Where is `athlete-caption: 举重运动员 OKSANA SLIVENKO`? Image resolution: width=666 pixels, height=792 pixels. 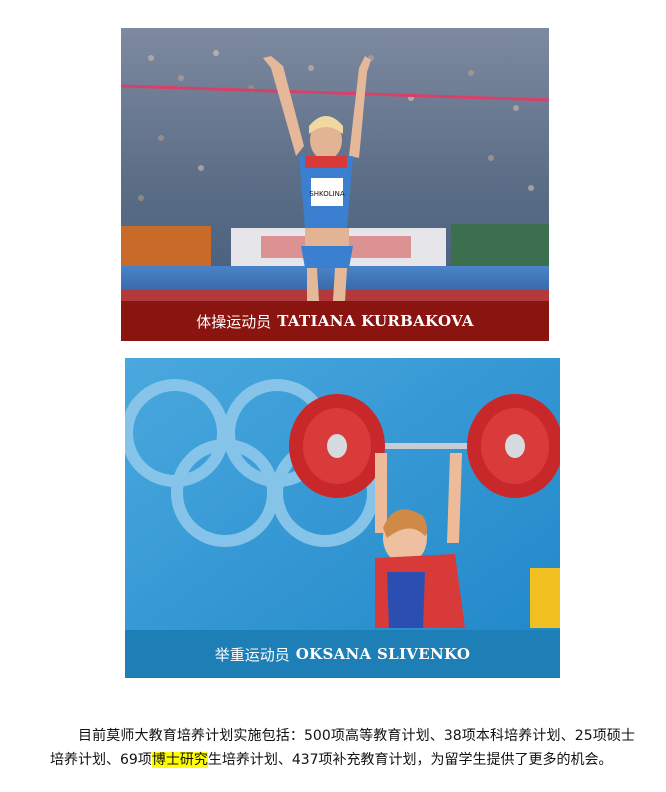 athlete-caption: 举重运动员 OKSANA SLIVENKO is located at coordinates (342, 654).